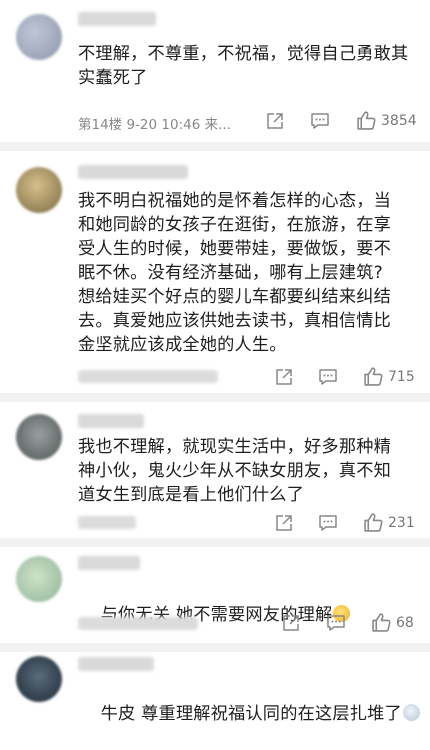 This screenshot has width=430, height=750. I want to click on like-button: 3854, so click(386, 120).